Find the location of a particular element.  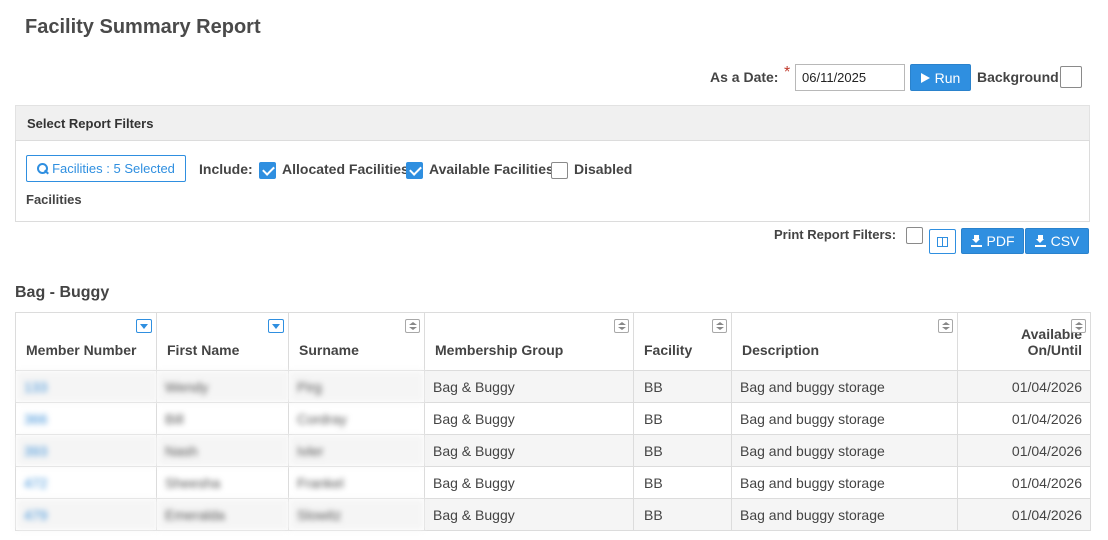

as-a-date-input is located at coordinates (850, 77).